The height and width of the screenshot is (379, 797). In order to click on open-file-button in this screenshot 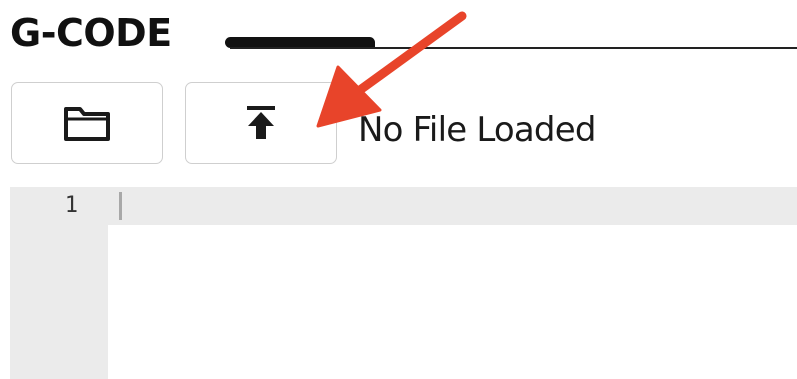, I will do `click(87, 123)`.